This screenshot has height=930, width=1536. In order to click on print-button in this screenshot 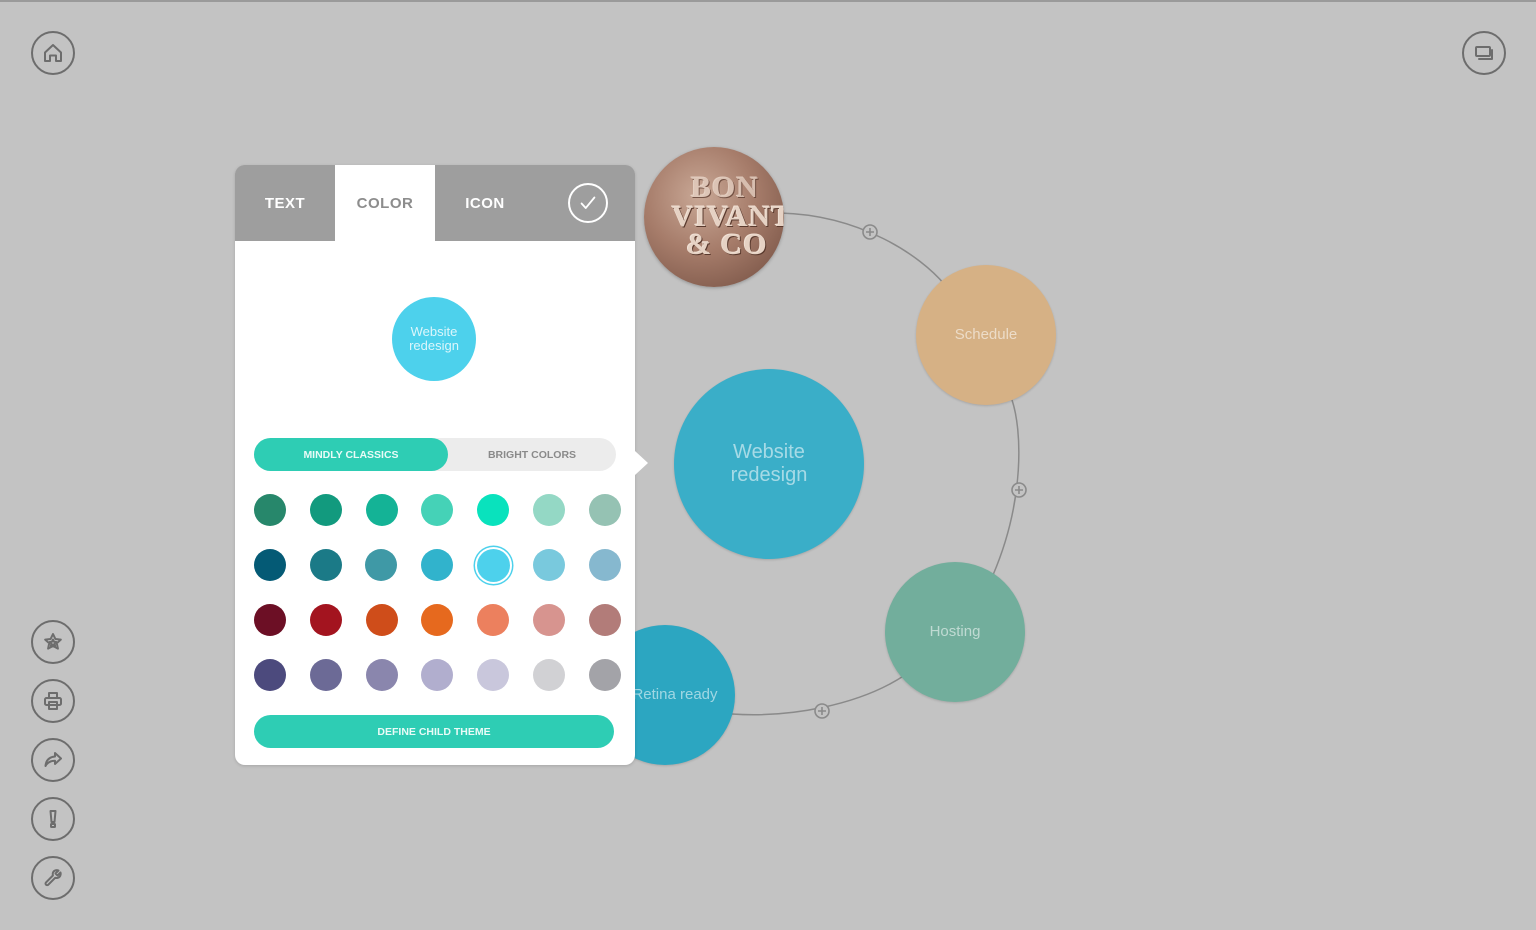, I will do `click(53, 701)`.